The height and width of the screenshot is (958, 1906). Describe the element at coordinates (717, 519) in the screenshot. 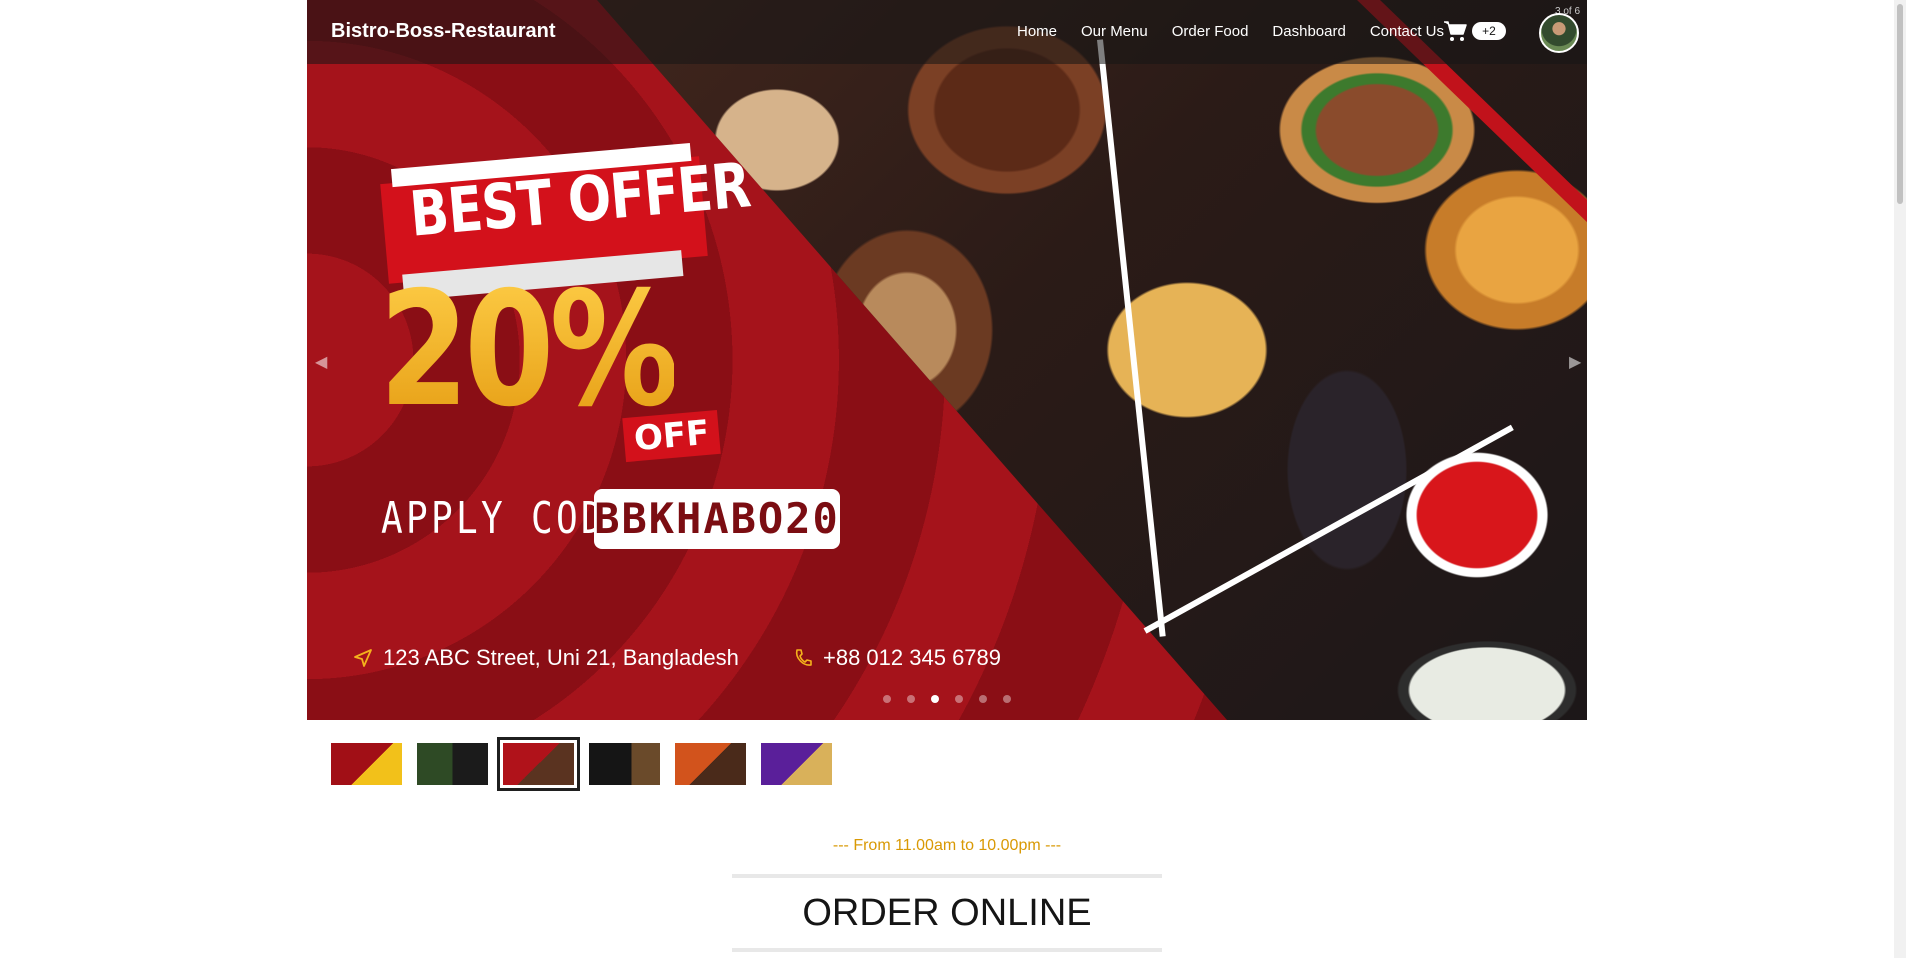

I see `promo-code: BBKHABO20` at that location.